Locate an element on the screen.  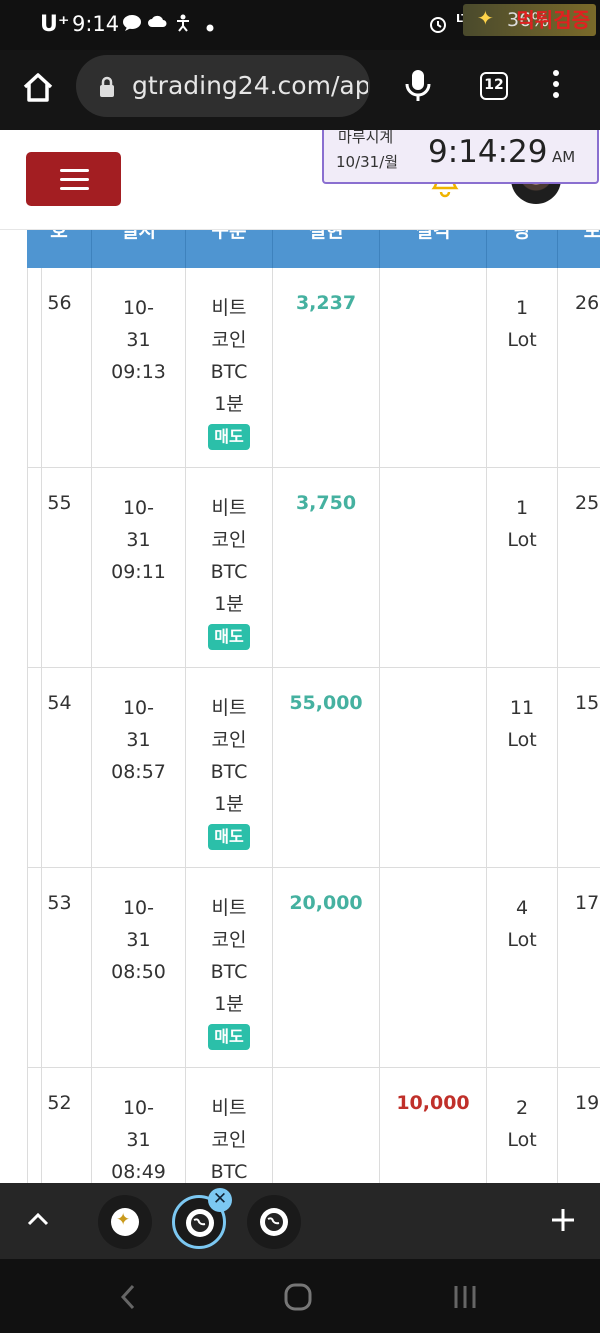
cell-no: 56 is located at coordinates (59, 368).